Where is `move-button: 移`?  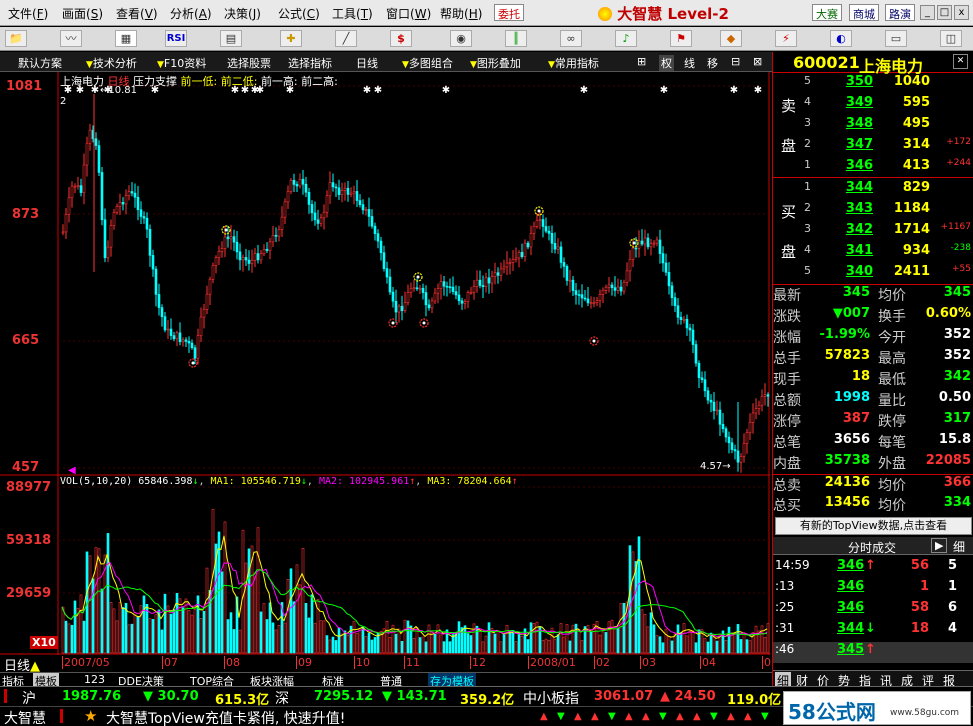 move-button: 移 is located at coordinates (712, 63).